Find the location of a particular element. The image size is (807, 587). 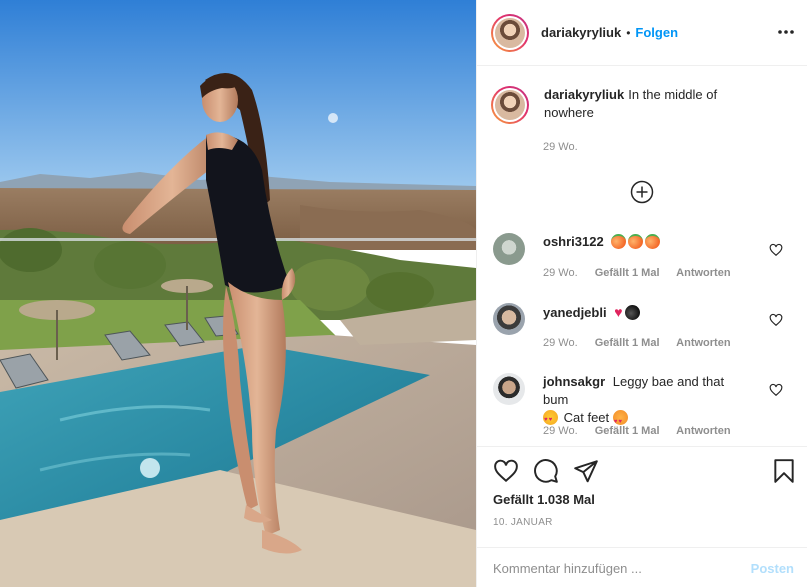

caption-avatar is located at coordinates (510, 105).